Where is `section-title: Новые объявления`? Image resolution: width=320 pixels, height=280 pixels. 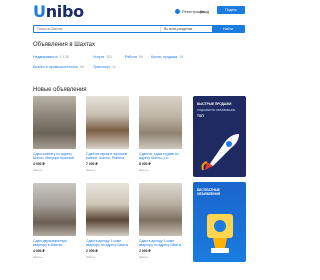
section-title: Новые объявления is located at coordinates (60, 90).